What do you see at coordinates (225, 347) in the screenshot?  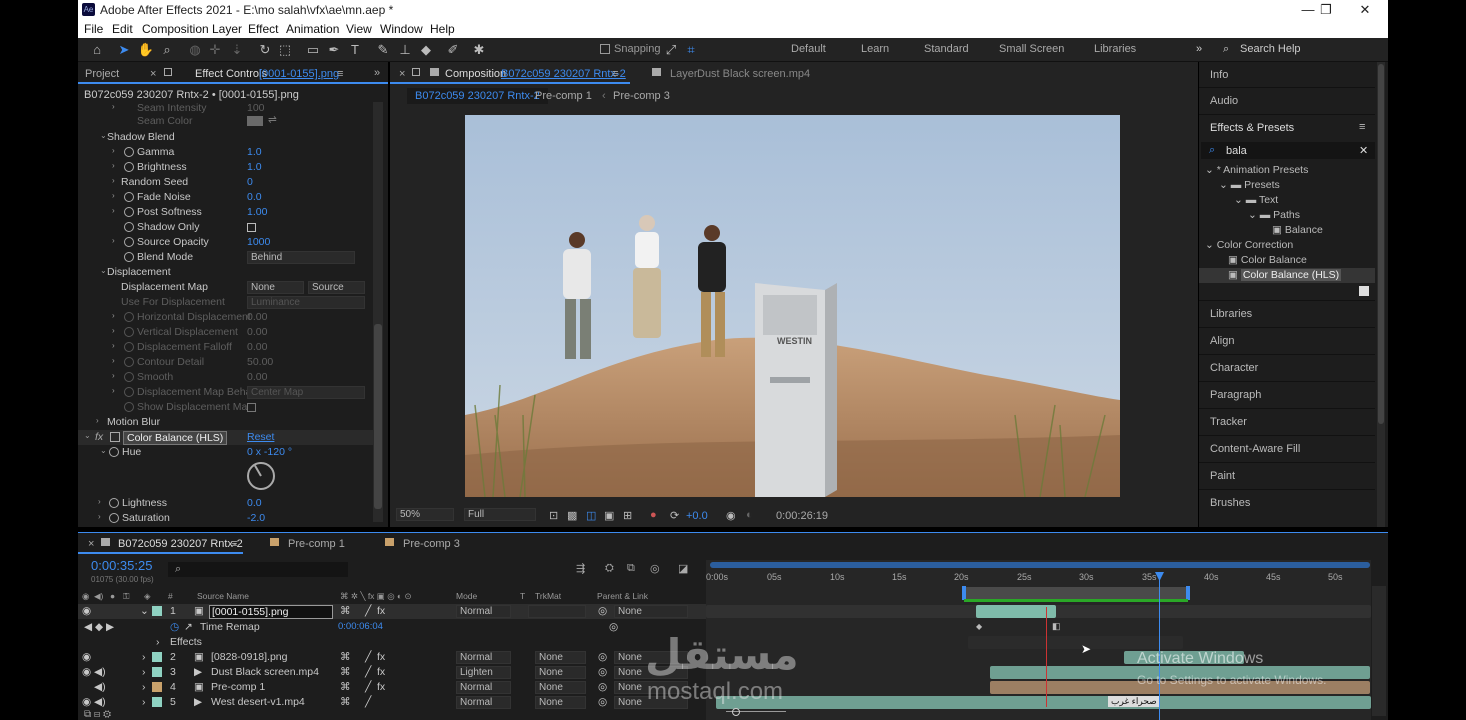 I see `prop-displacement-falloff: › Displacement Falloff 0.00` at bounding box center [225, 347].